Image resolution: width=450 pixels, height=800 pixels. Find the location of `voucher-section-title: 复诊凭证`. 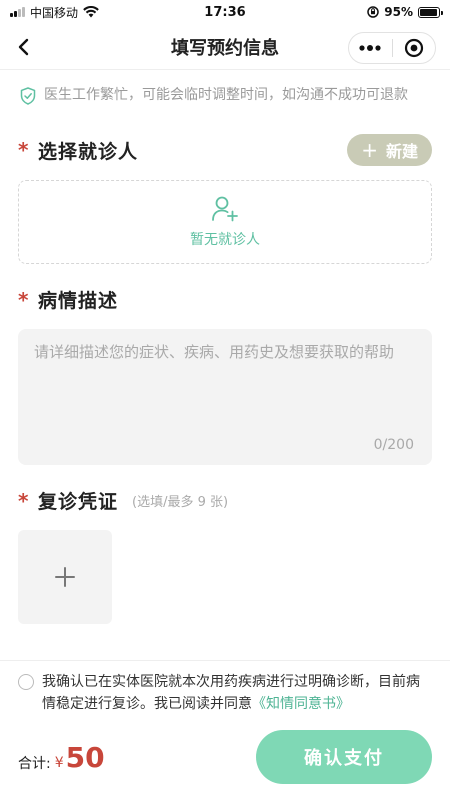

voucher-section-title: 复诊凭证 is located at coordinates (78, 502).